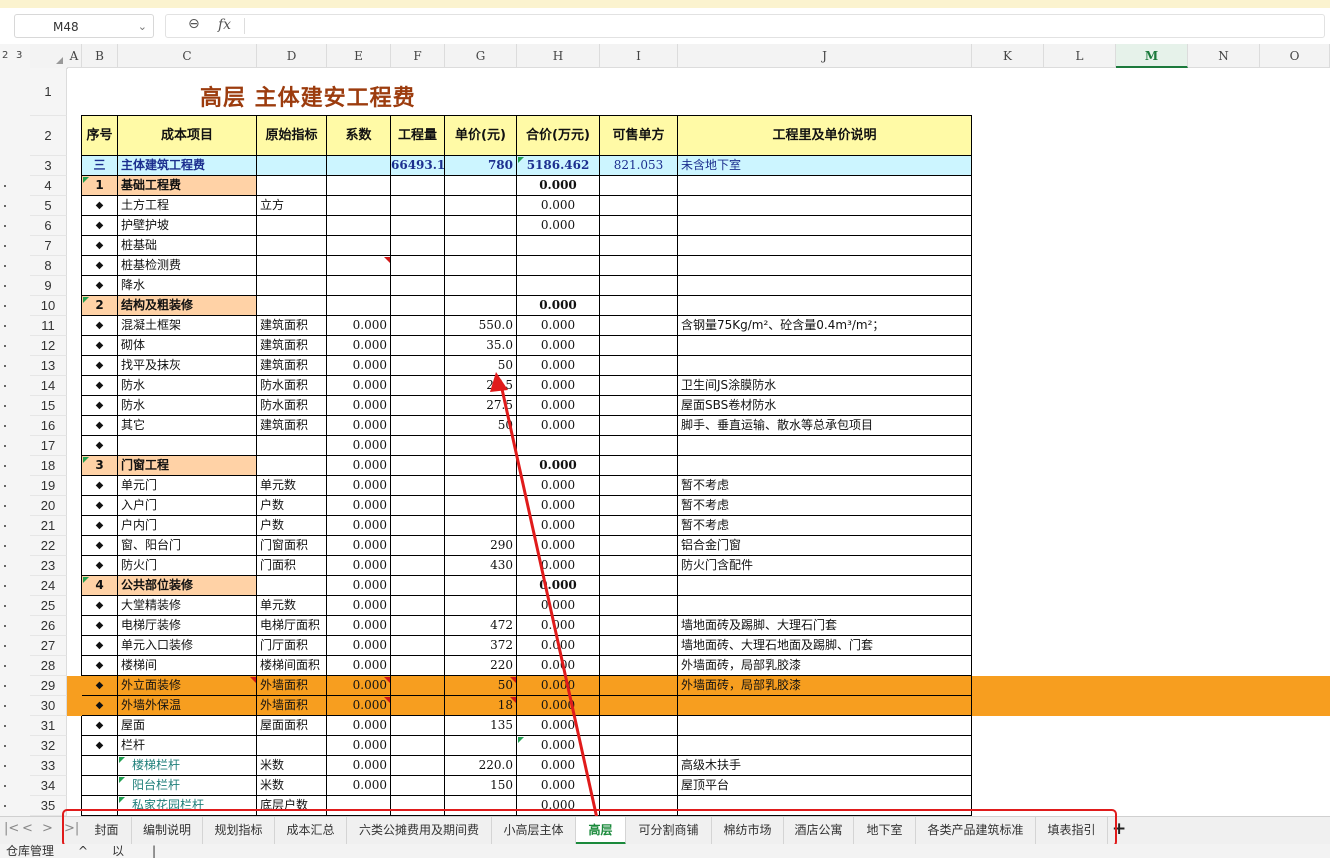  I want to click on cell-item: 窗、阳台门, so click(187, 546).